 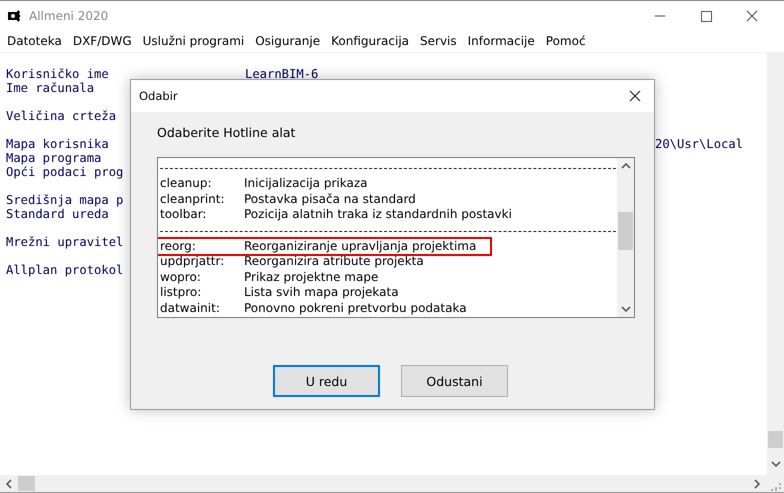 I want to click on list-item: datwainit: Ponovno pokreni pretvorbu podataka, so click(x=320, y=308).